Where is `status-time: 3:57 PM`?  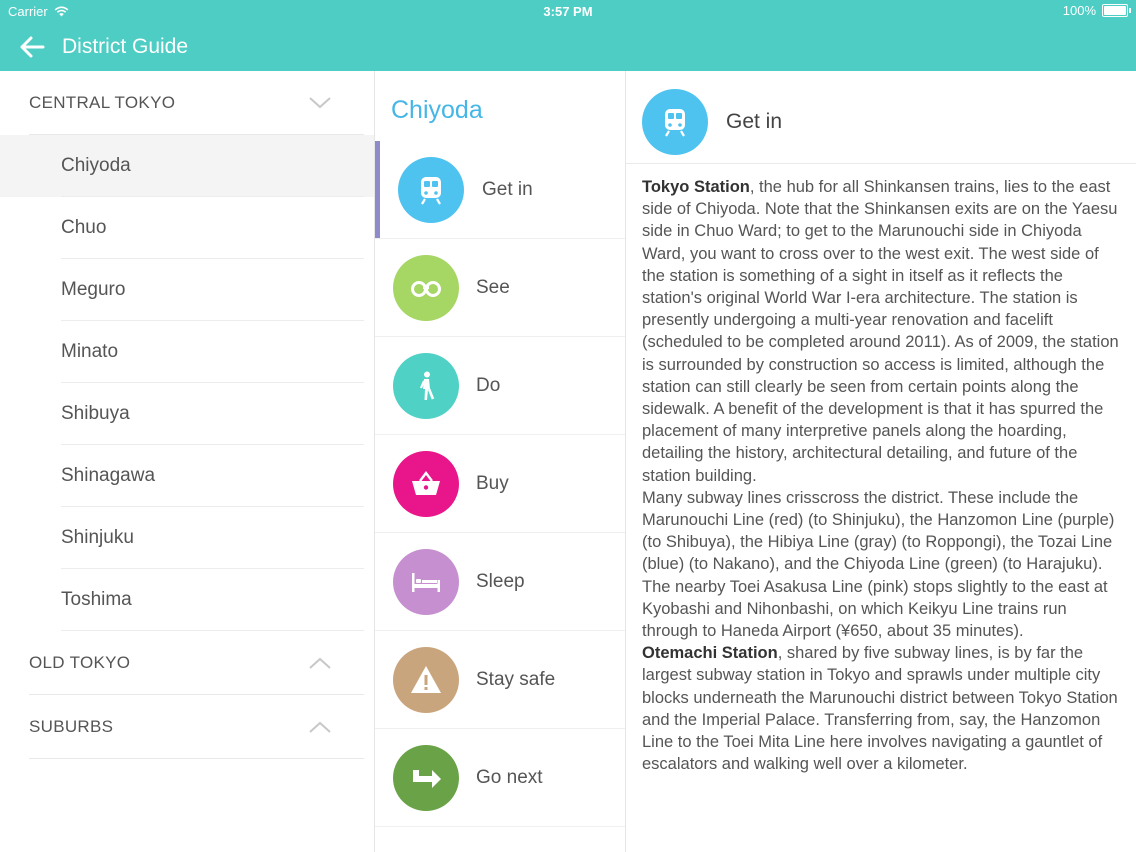
status-time: 3:57 PM is located at coordinates (568, 11).